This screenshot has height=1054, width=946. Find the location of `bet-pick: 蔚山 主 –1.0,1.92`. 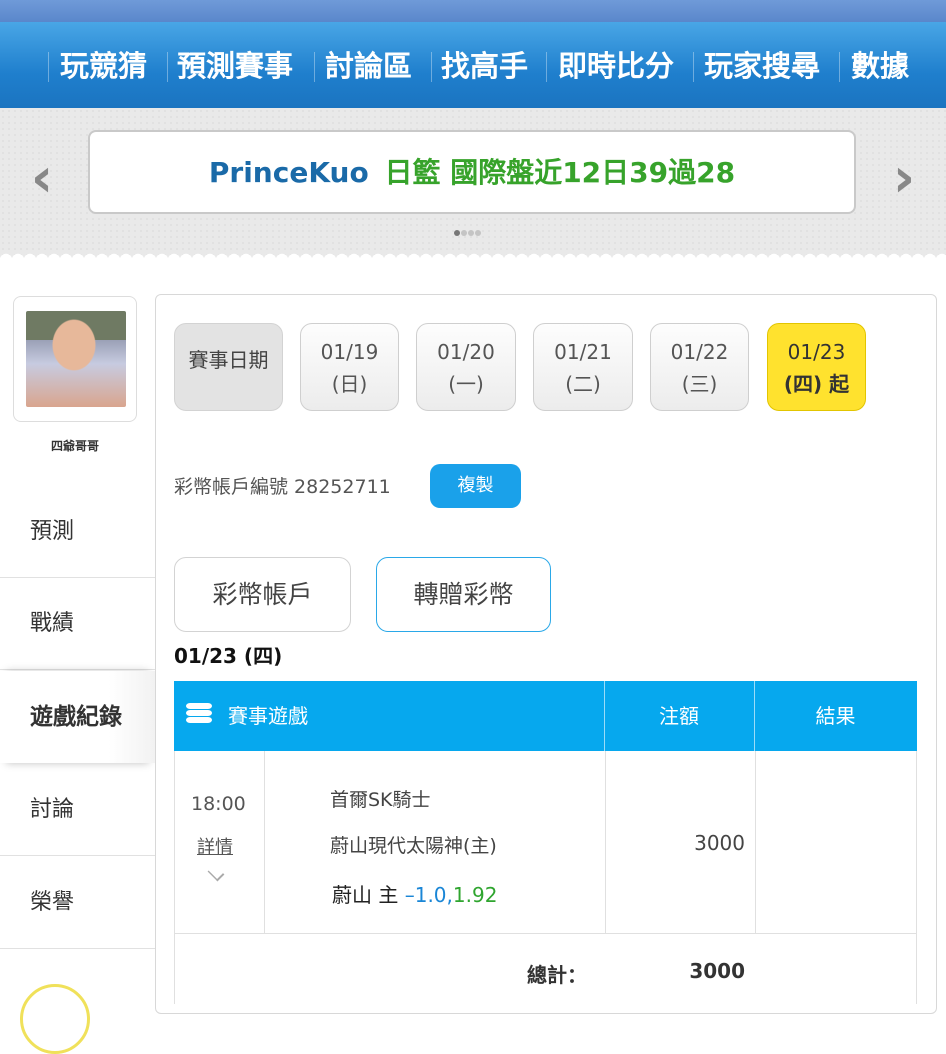

bet-pick: 蔚山 主 –1.0,1.92 is located at coordinates (414, 893).